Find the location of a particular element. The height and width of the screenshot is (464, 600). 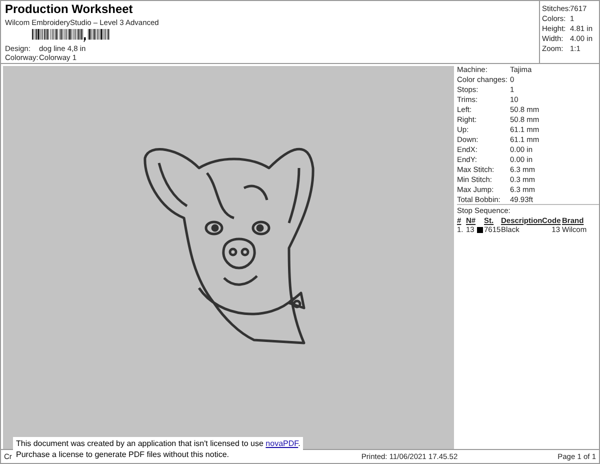

notice-text: Purchase a license to generate PDF files without this notice. is located at coordinates (123, 454).